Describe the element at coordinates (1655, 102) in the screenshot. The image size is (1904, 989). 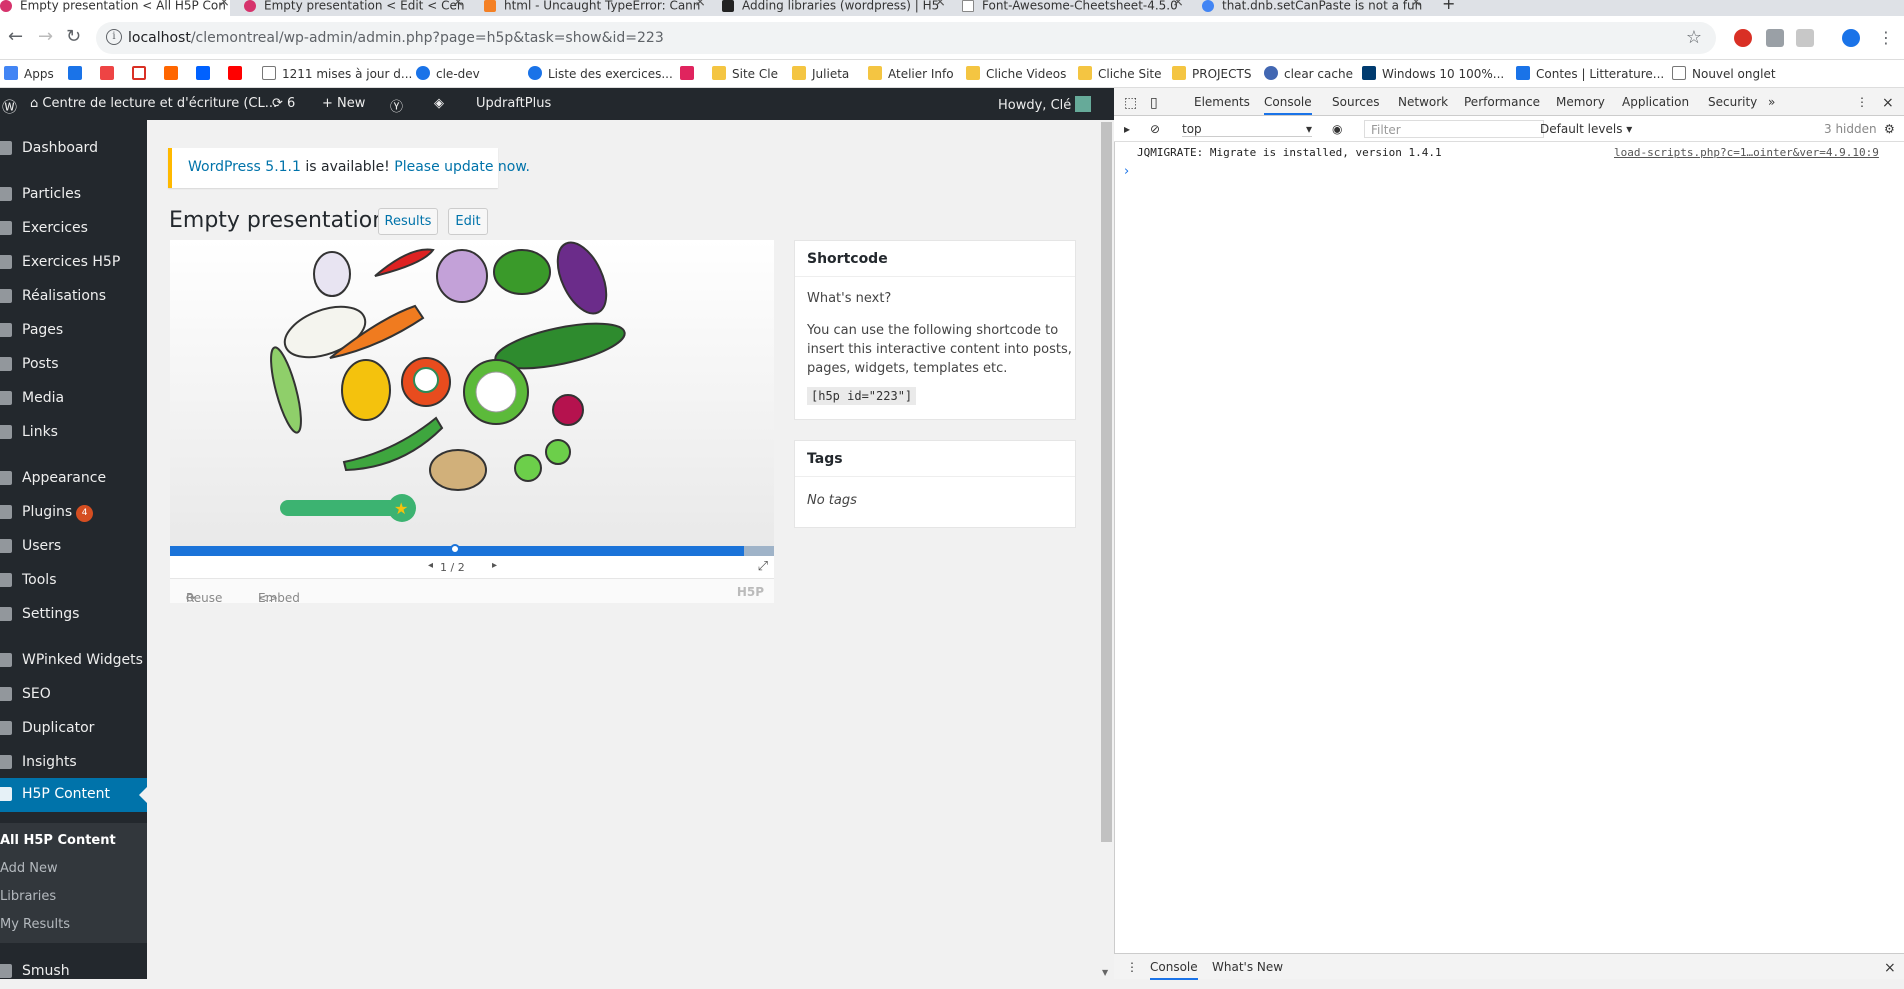
I see `tab-application: Application` at that location.